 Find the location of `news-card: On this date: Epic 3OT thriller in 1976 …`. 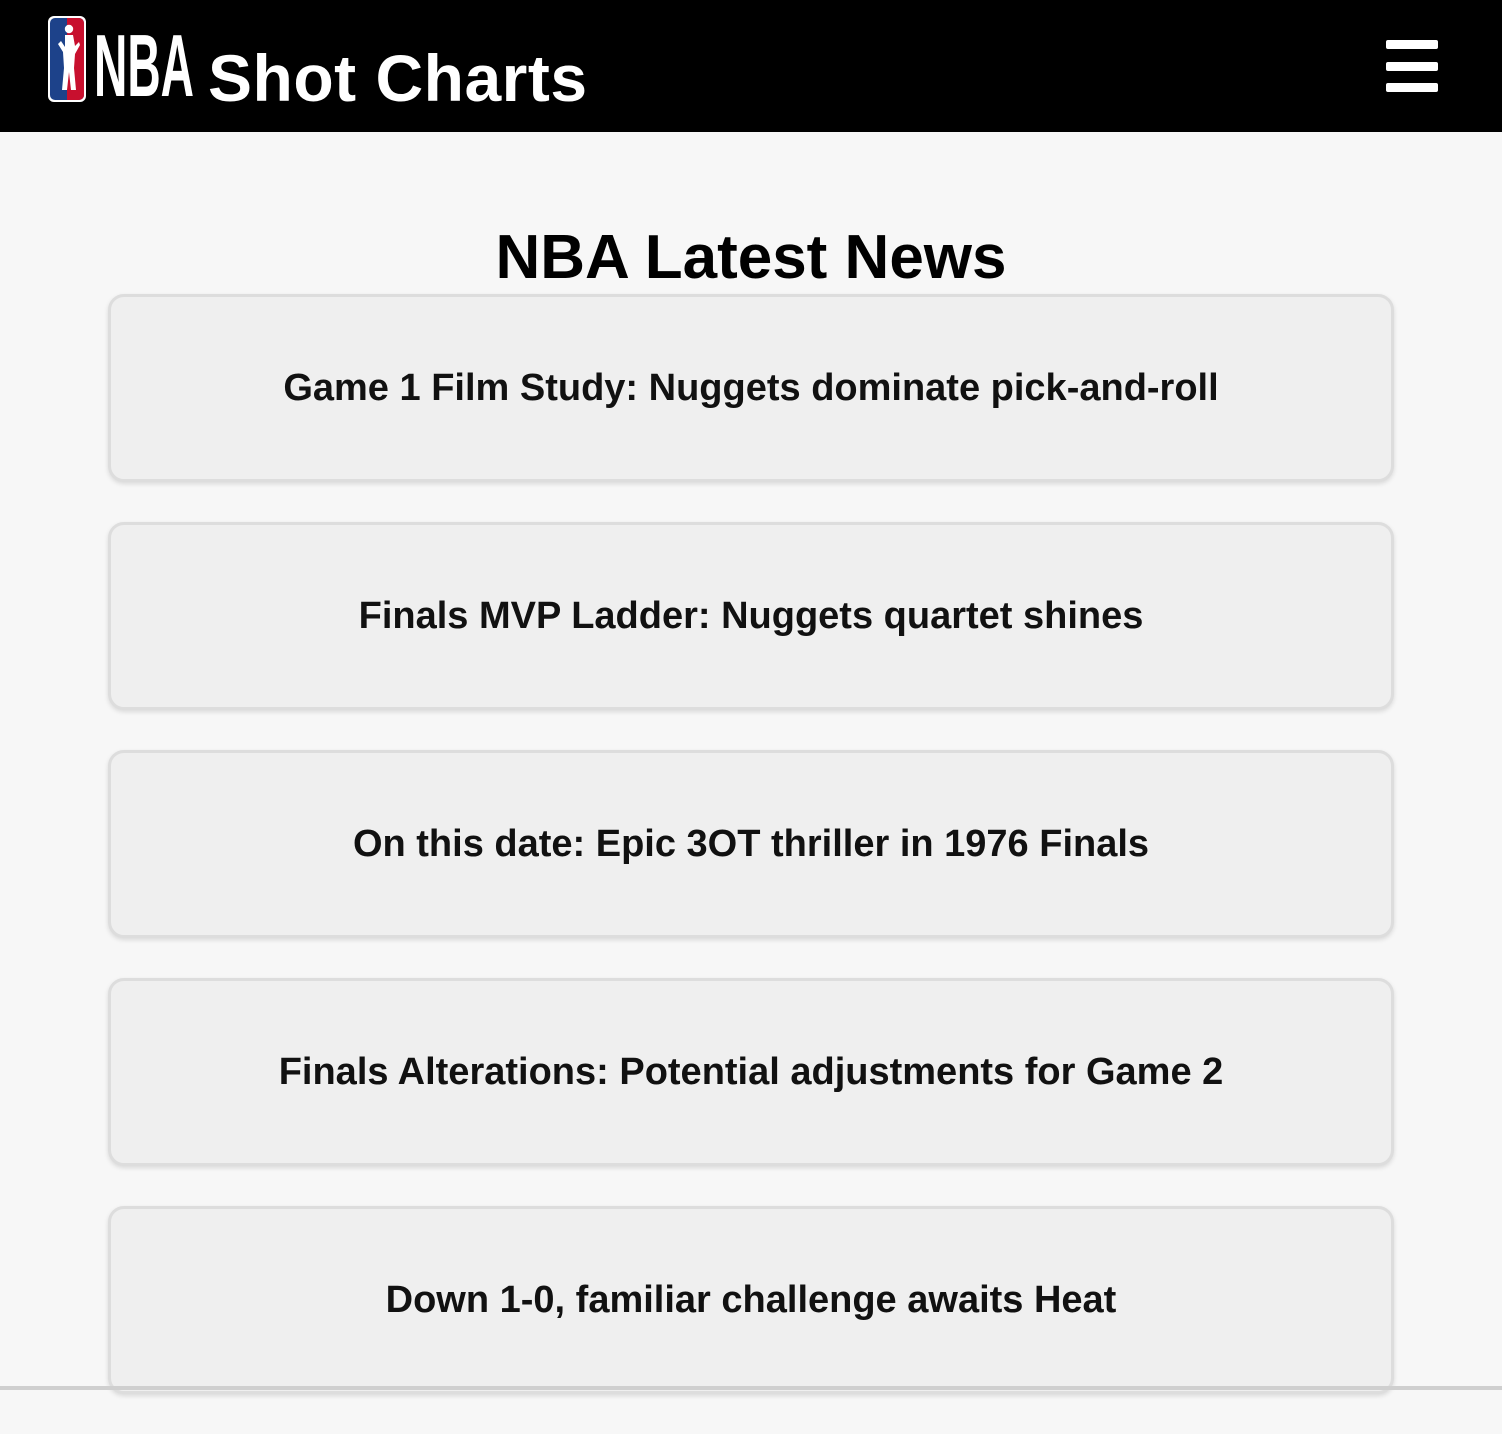

news-card: On this date: Epic 3OT thriller in 1976 … is located at coordinates (751, 844).